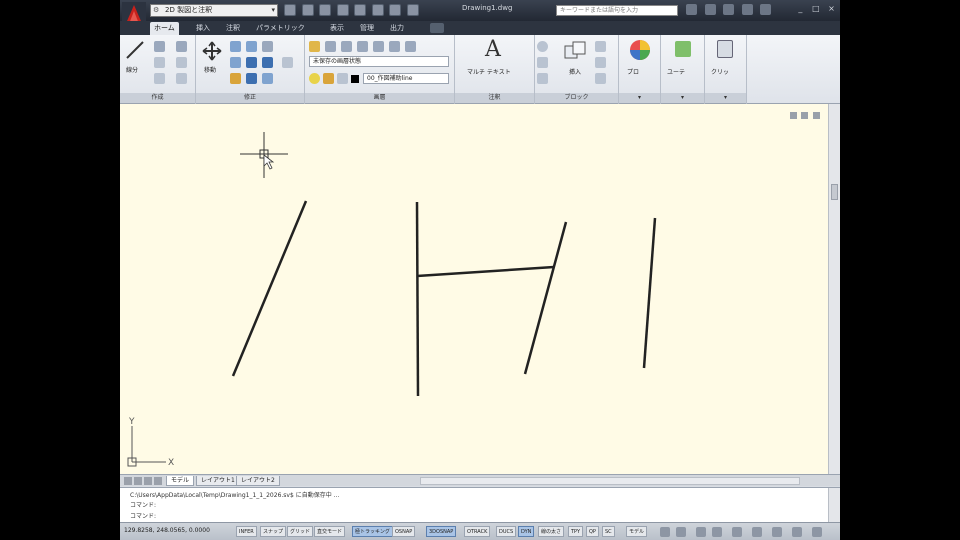  Describe the element at coordinates (181, 78) in the screenshot. I see `rectangle-icon` at that location.